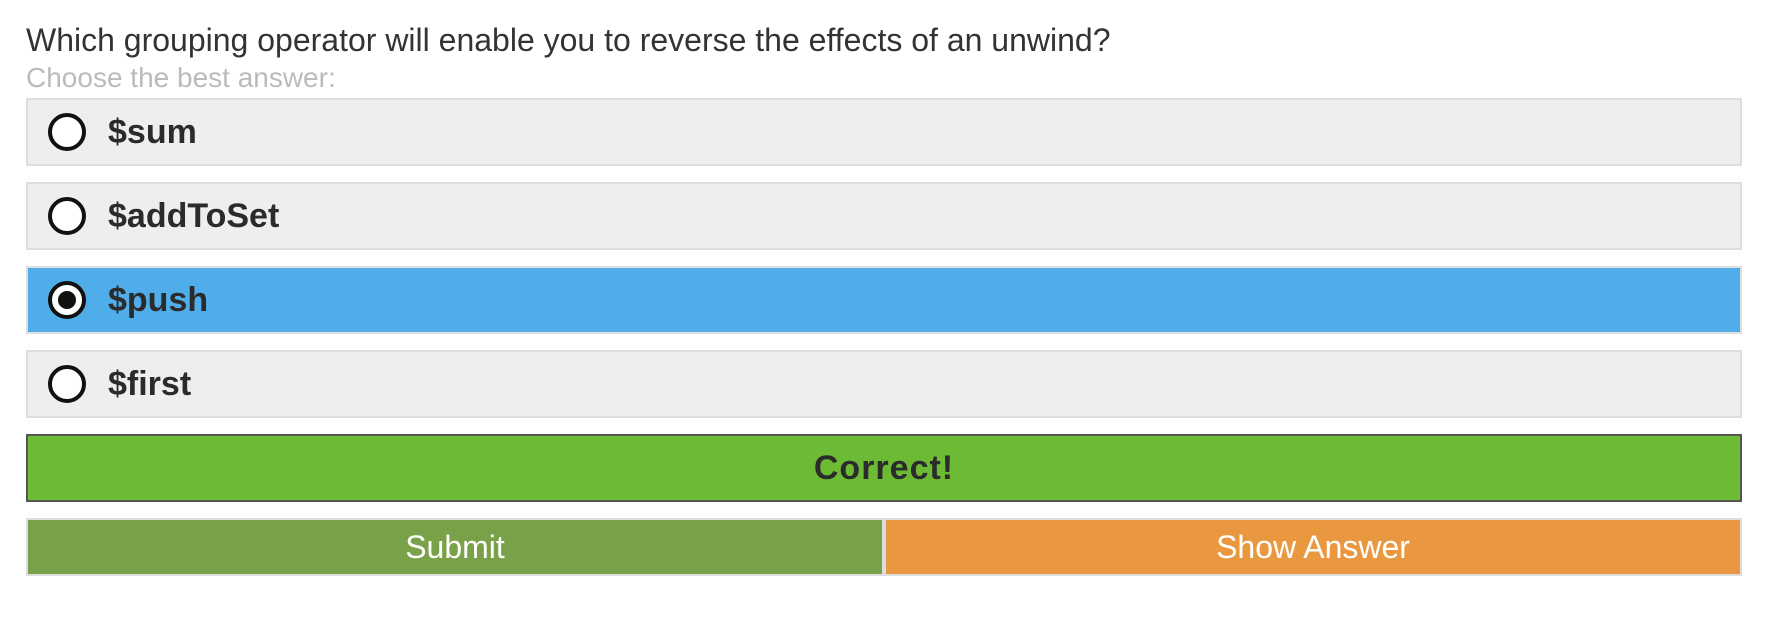 The image size is (1768, 624). What do you see at coordinates (150, 384) in the screenshot?
I see `answer-option-label: $first` at bounding box center [150, 384].